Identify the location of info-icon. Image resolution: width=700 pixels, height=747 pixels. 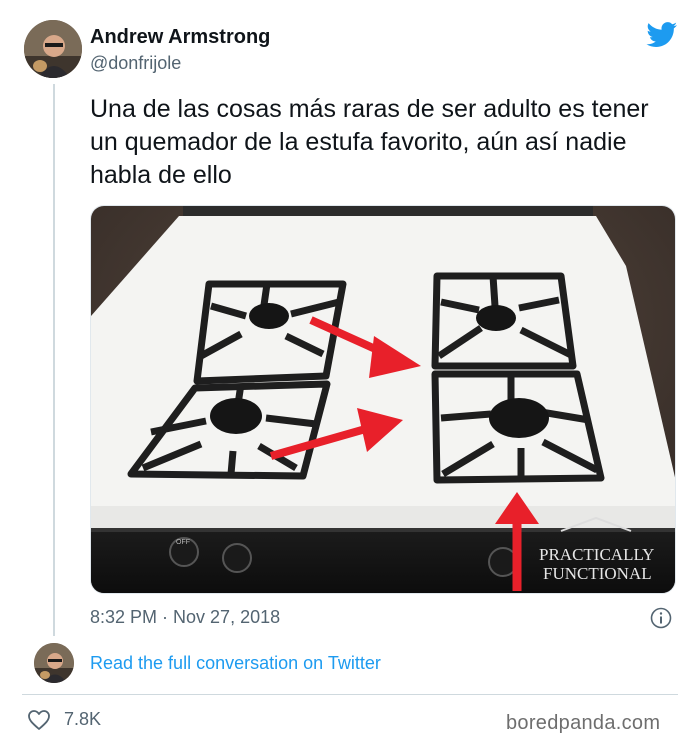
(661, 618).